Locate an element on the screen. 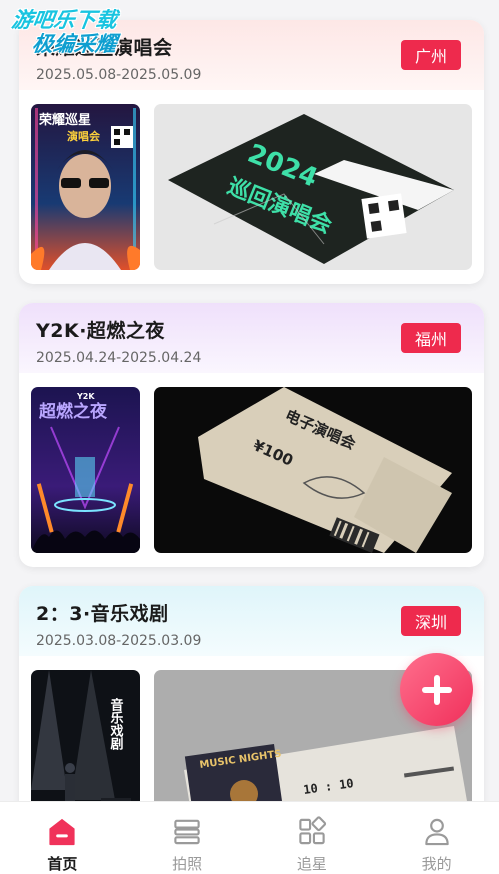 Image resolution: width=499 pixels, height=874 pixels. tab-follow: 追星 is located at coordinates (312, 838).